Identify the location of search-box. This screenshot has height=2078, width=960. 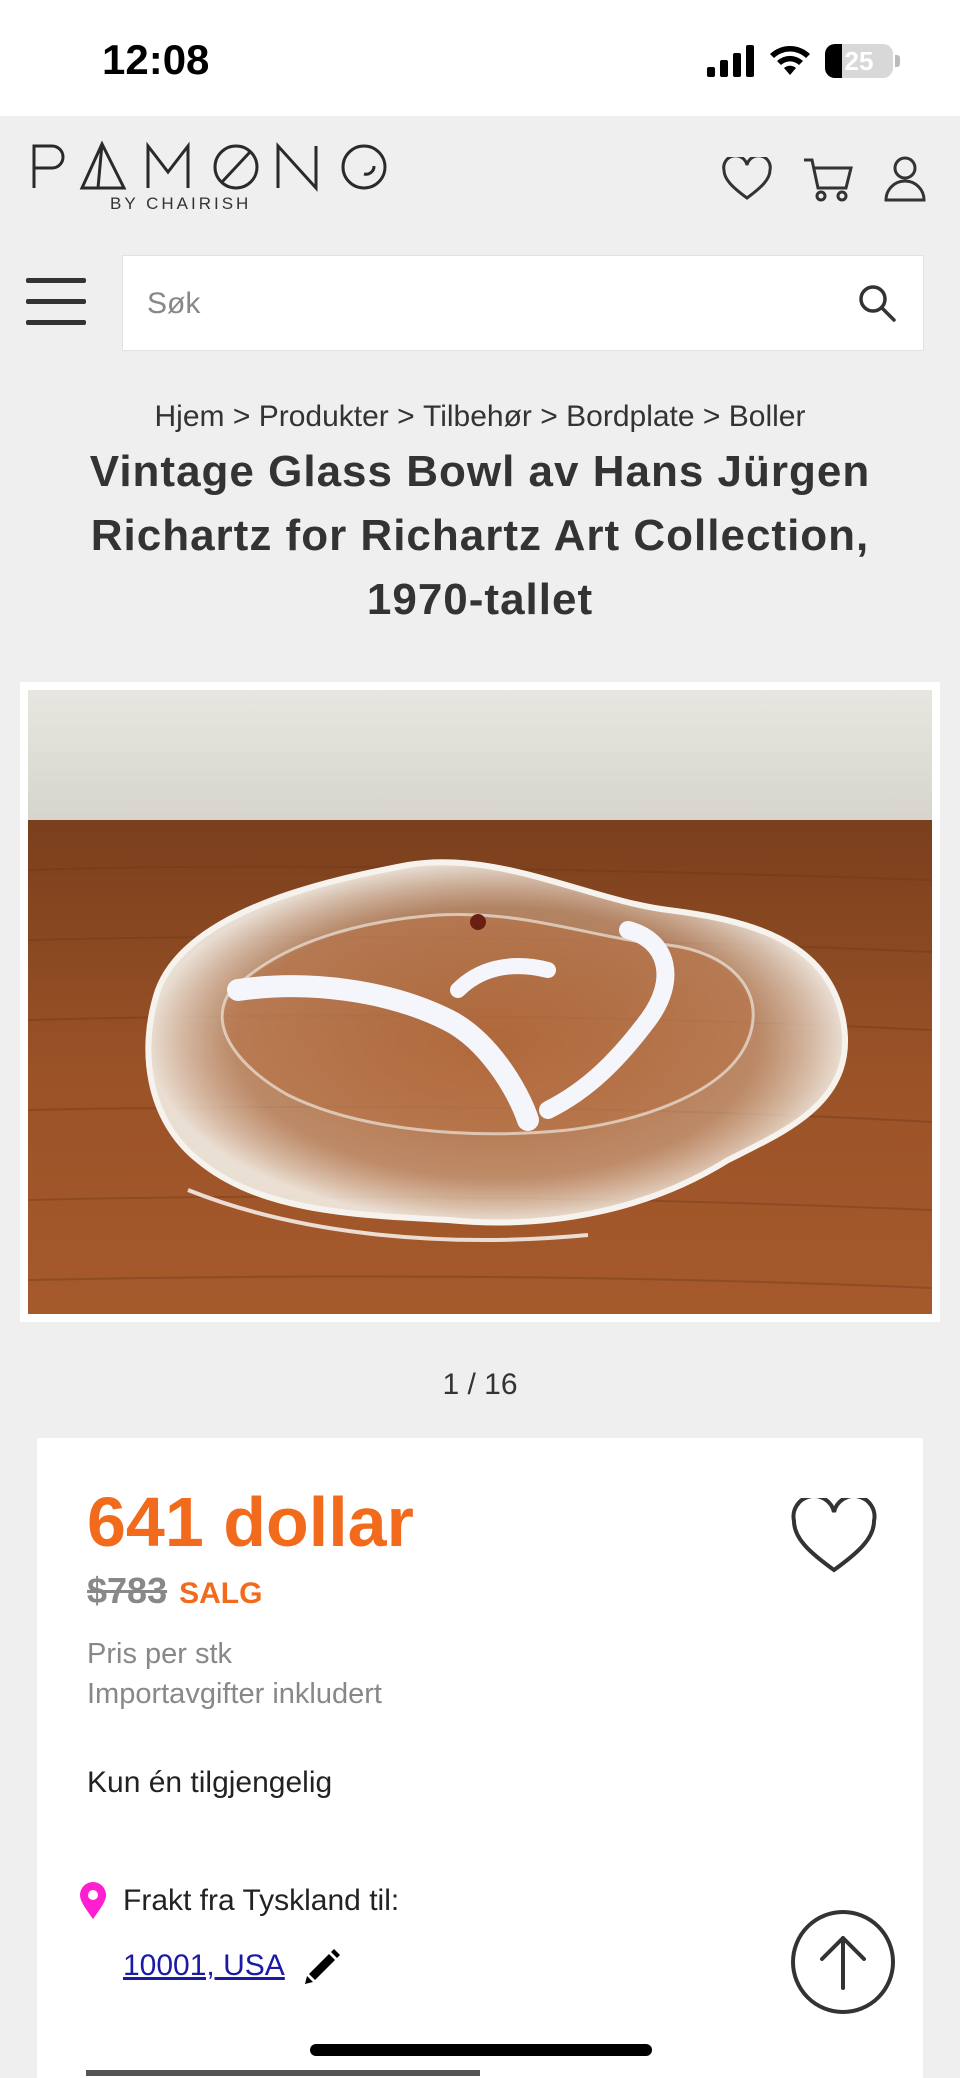
(523, 303).